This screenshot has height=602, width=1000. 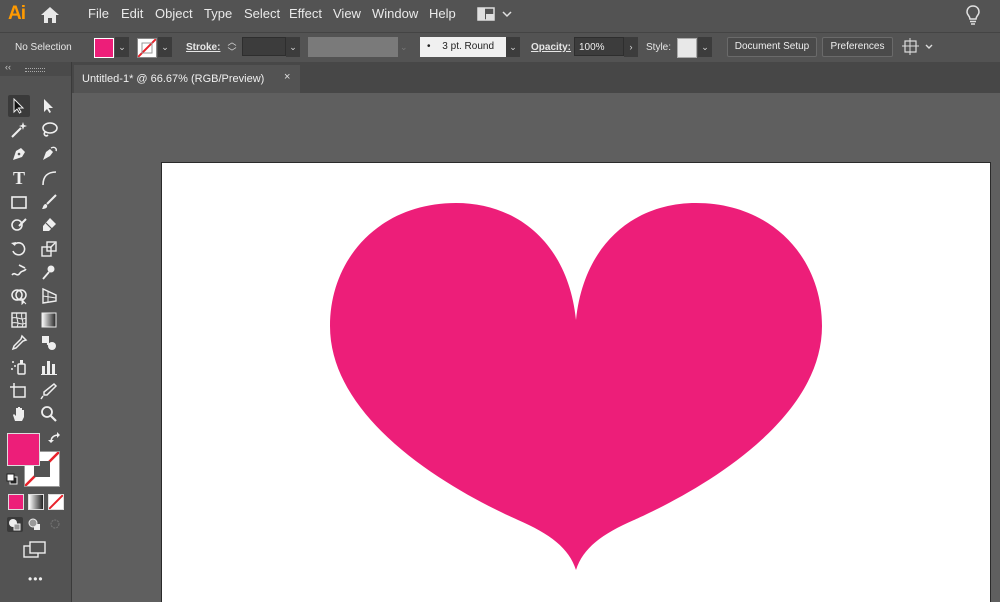 What do you see at coordinates (495, 15) in the screenshot?
I see `workspace-switcher-icon` at bounding box center [495, 15].